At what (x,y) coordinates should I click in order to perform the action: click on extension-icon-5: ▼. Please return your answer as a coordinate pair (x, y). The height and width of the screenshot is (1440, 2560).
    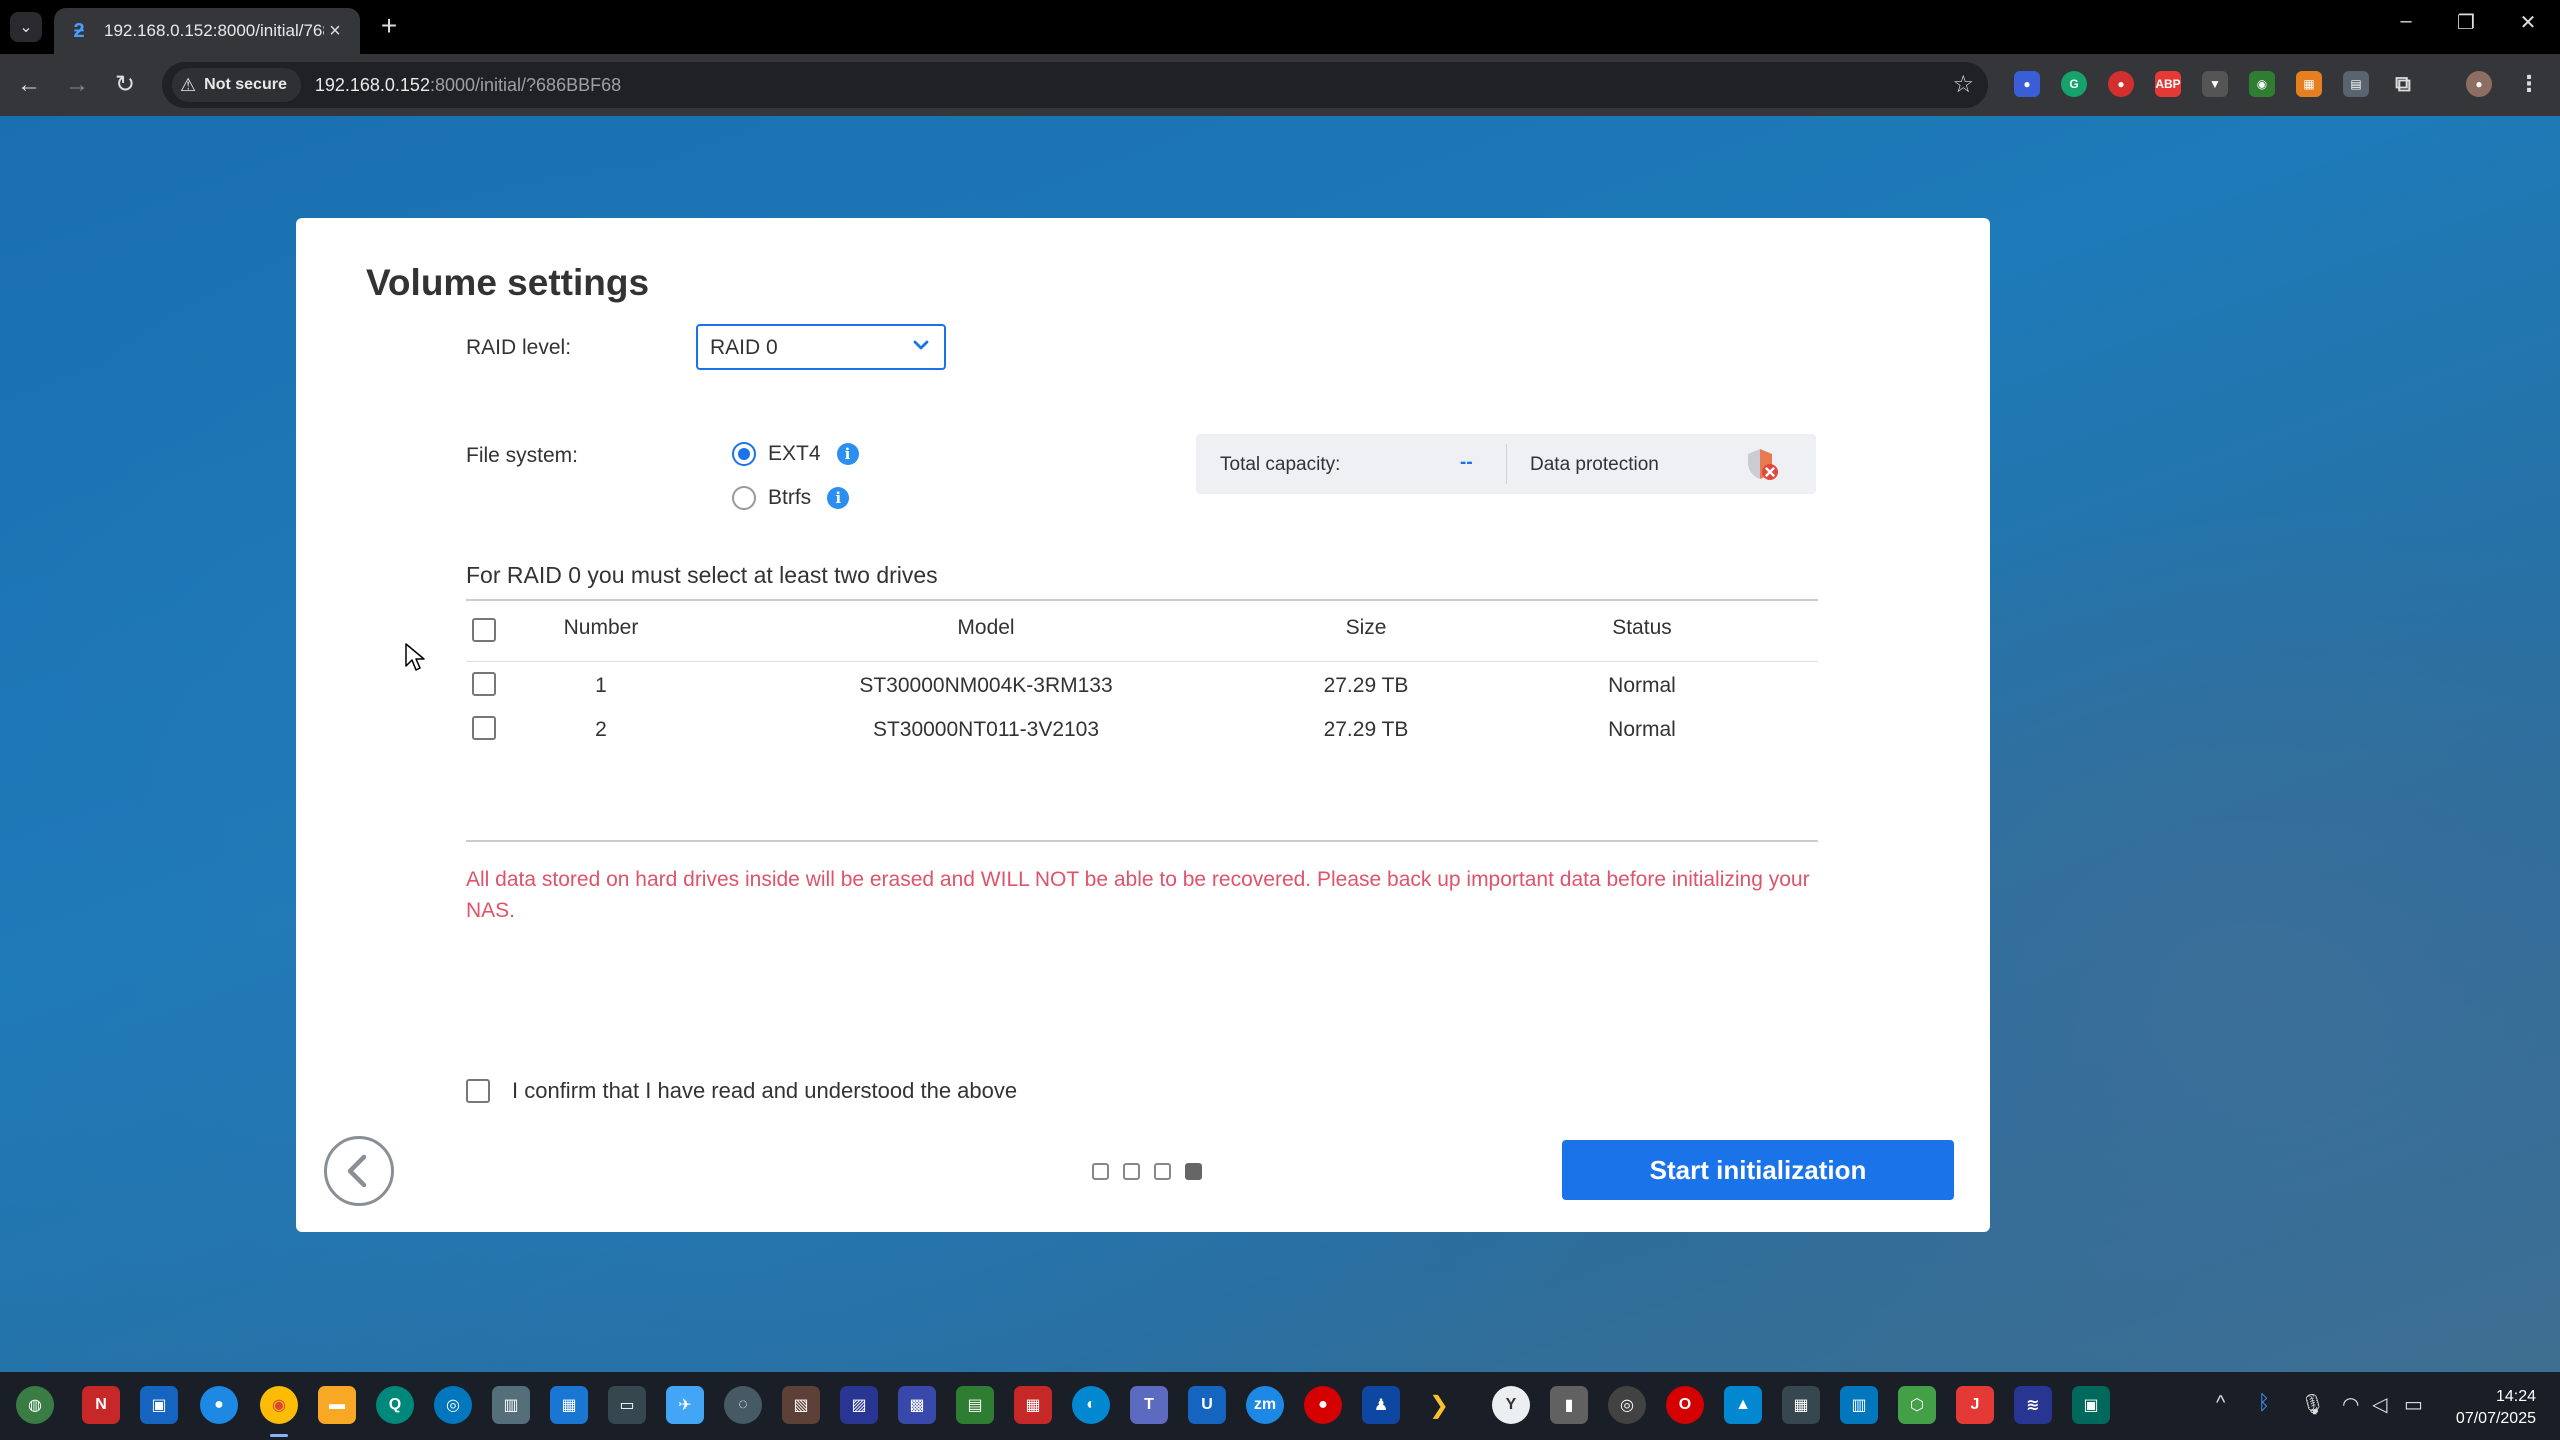
    Looking at the image, I should click on (2215, 84).